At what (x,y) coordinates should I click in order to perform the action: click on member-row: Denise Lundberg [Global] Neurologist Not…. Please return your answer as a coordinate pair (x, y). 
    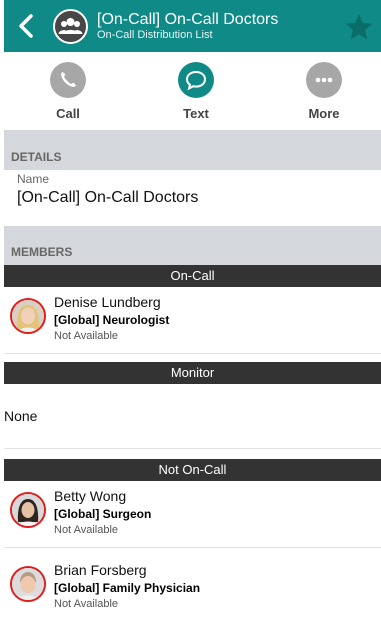
    Looking at the image, I should click on (192, 321).